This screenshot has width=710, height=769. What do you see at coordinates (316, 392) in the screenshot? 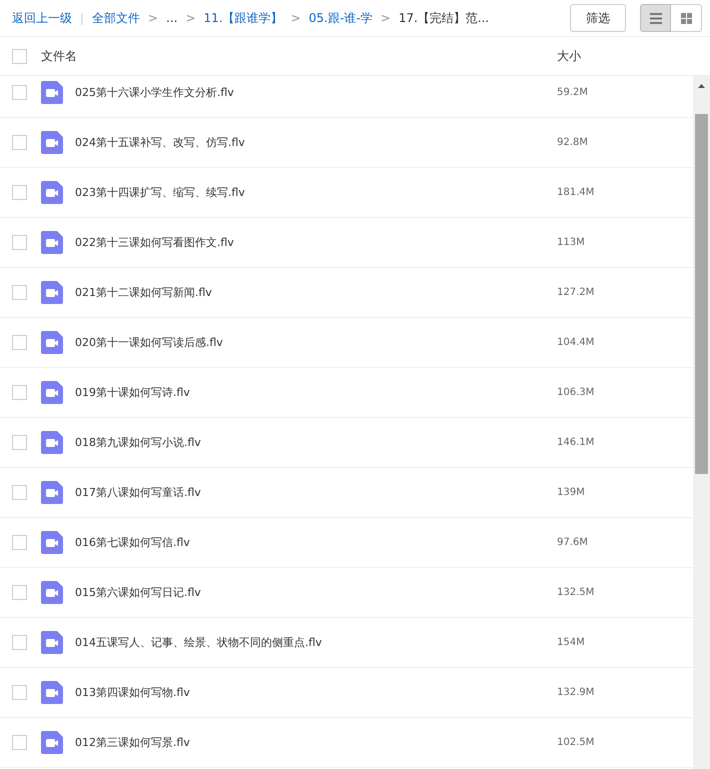
I see `file-name: 019第十课如何写诗.flv` at bounding box center [316, 392].